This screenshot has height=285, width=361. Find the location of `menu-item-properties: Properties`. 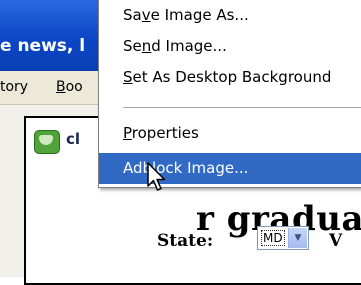

menu-item-properties: Properties is located at coordinates (230, 133).